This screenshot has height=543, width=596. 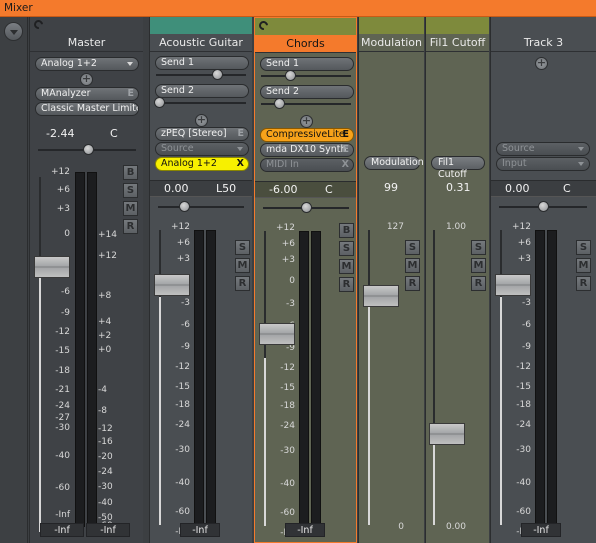 I want to click on chevron-down-icon, so click(x=240, y=149).